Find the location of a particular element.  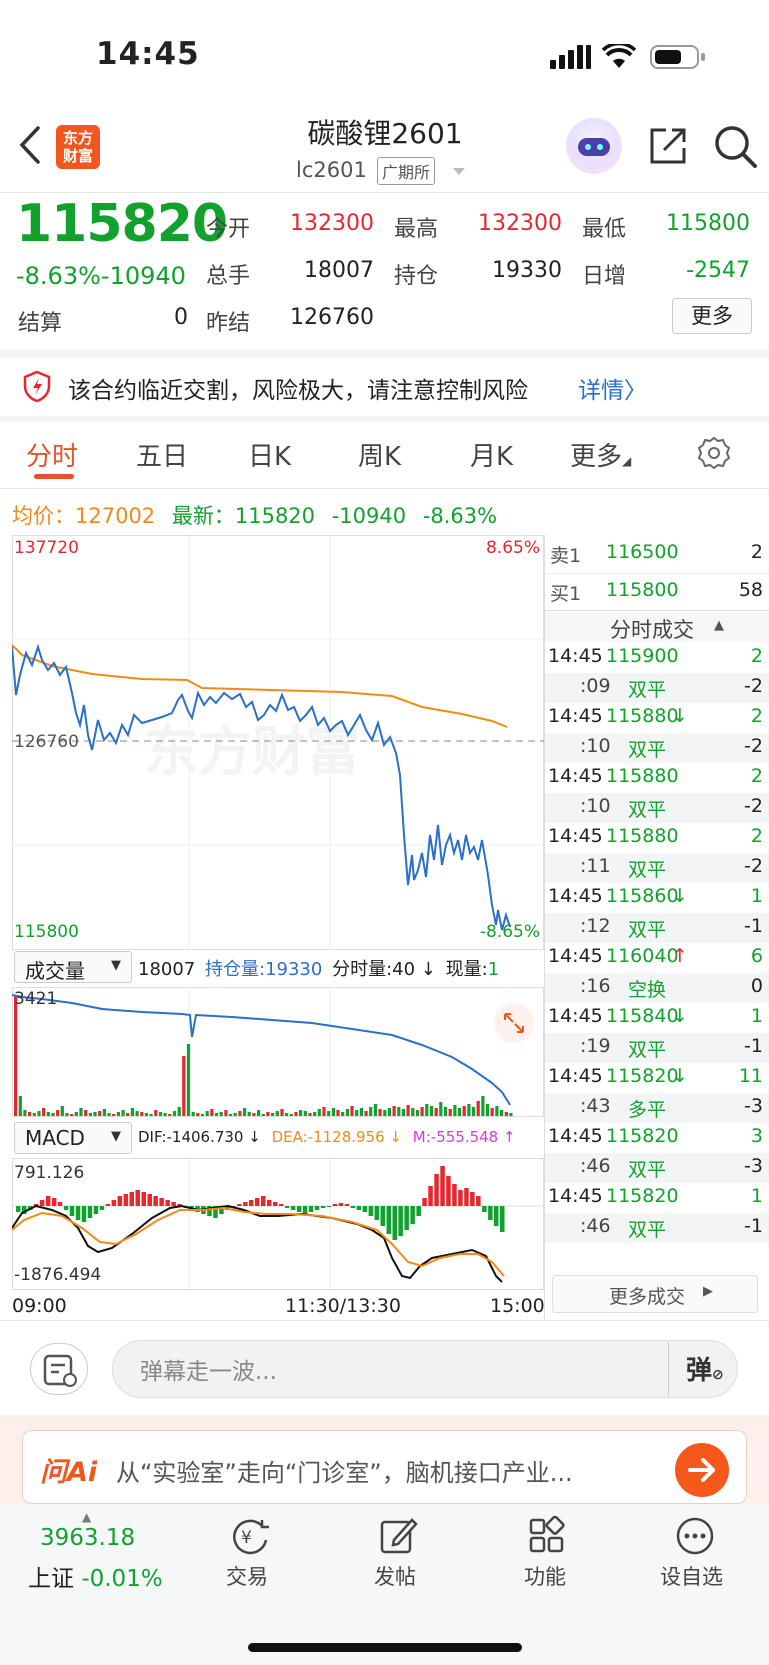

ticks-header: 分时成交 ▲ is located at coordinates (656, 627).